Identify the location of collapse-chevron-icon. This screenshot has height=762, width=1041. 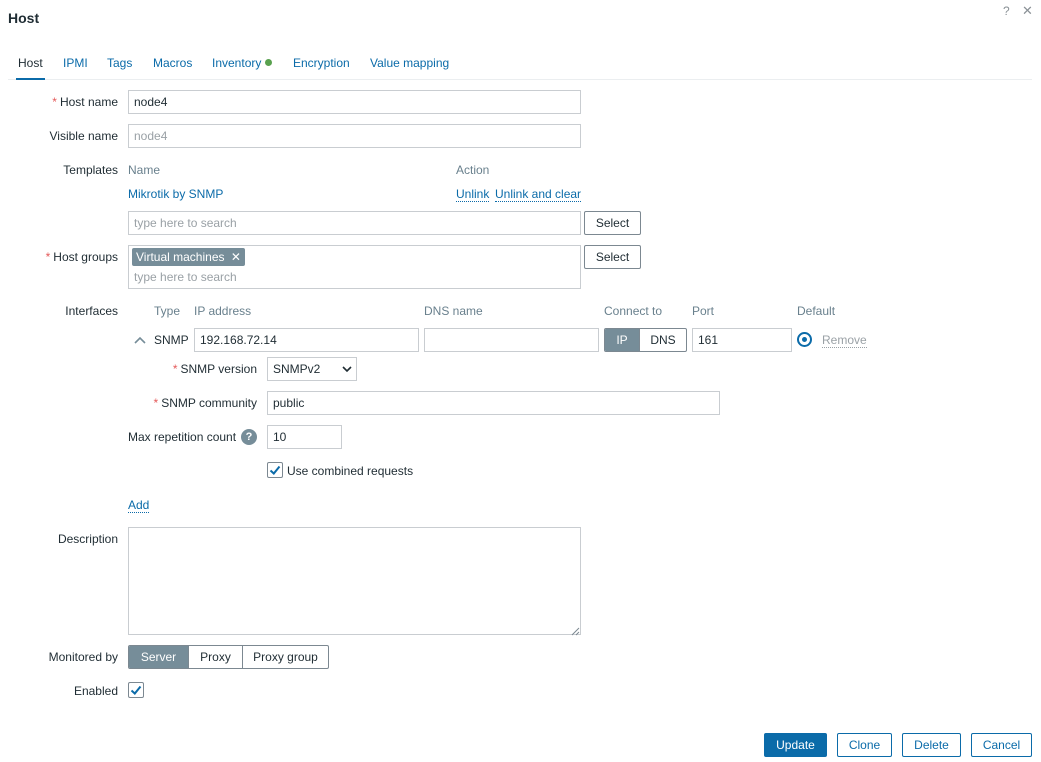
(140, 341).